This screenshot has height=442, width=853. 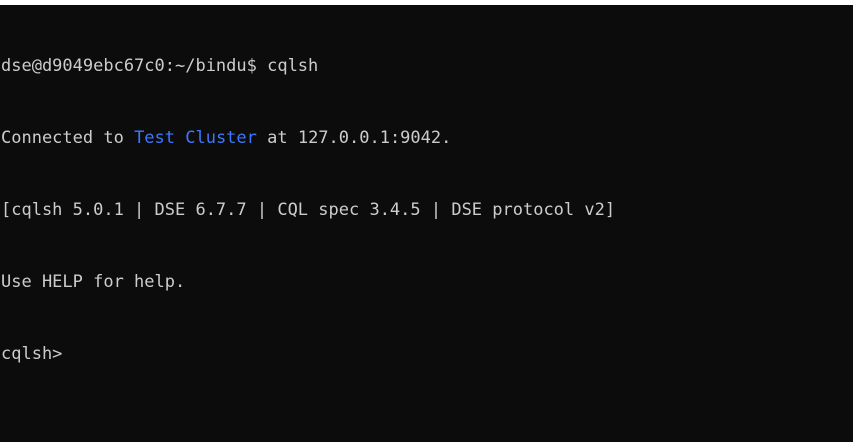 I want to click on cqlsh-prompt-line: cqlsh>, so click(x=427, y=354).